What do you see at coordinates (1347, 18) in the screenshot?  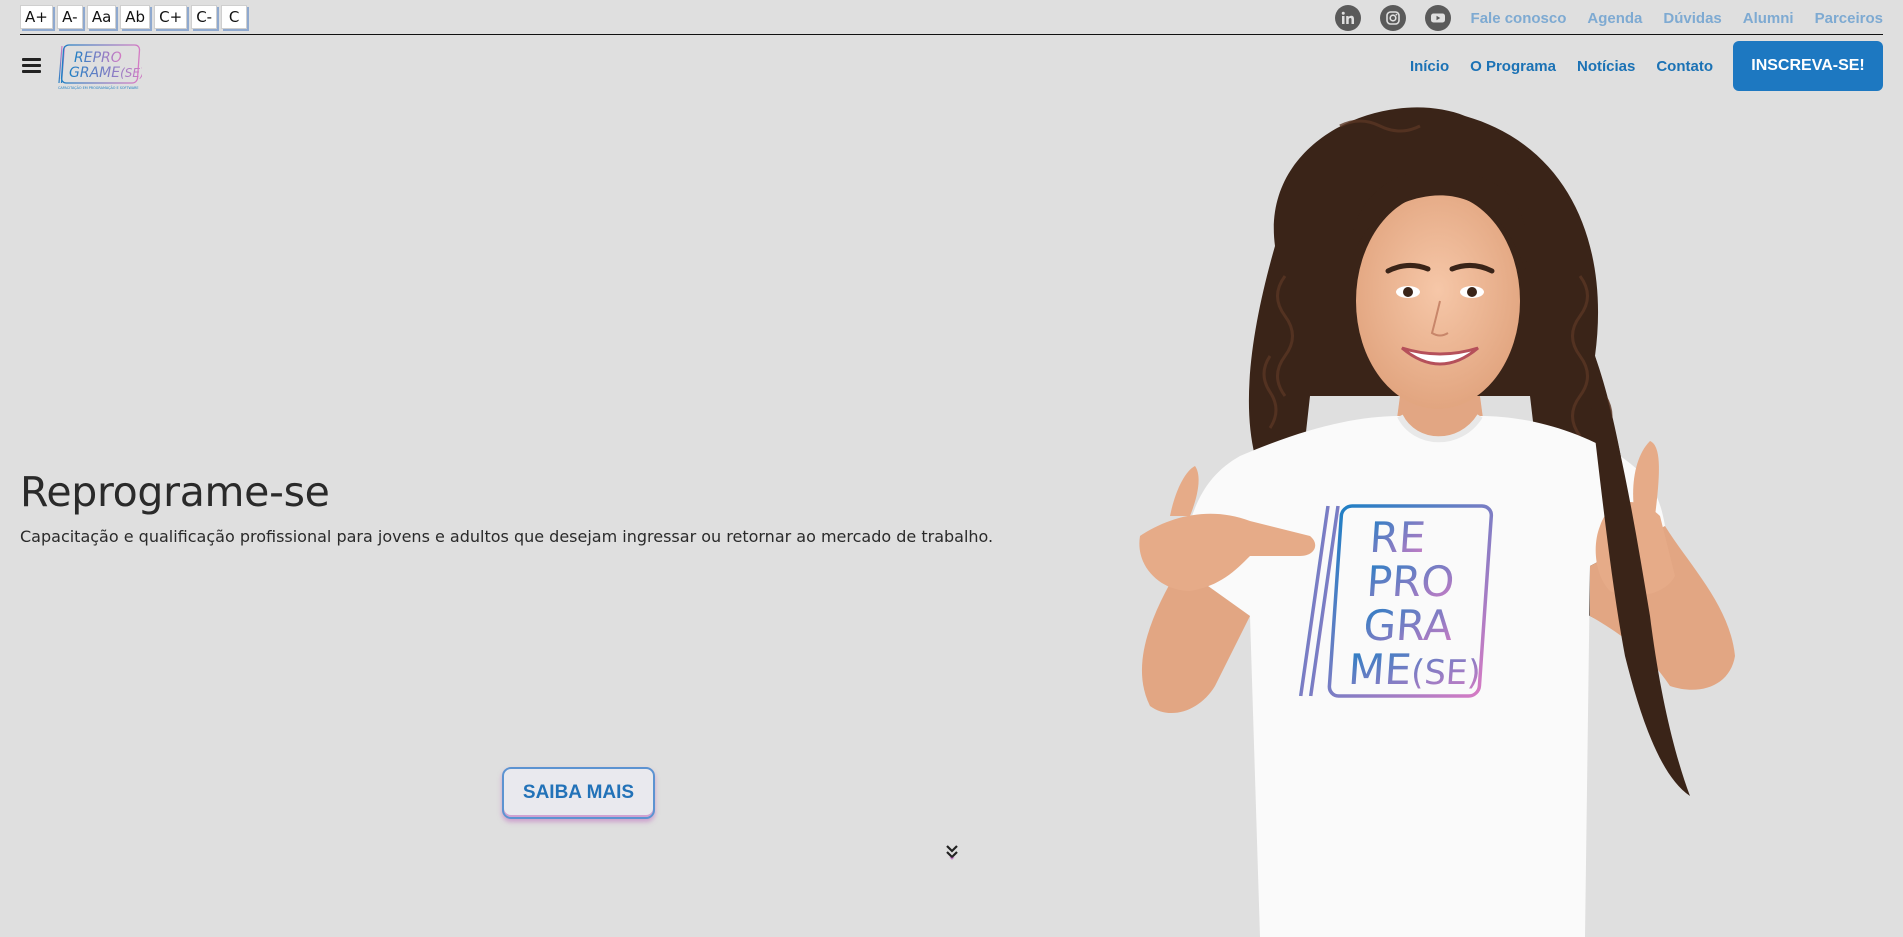 I see `linkedin-icon` at bounding box center [1347, 18].